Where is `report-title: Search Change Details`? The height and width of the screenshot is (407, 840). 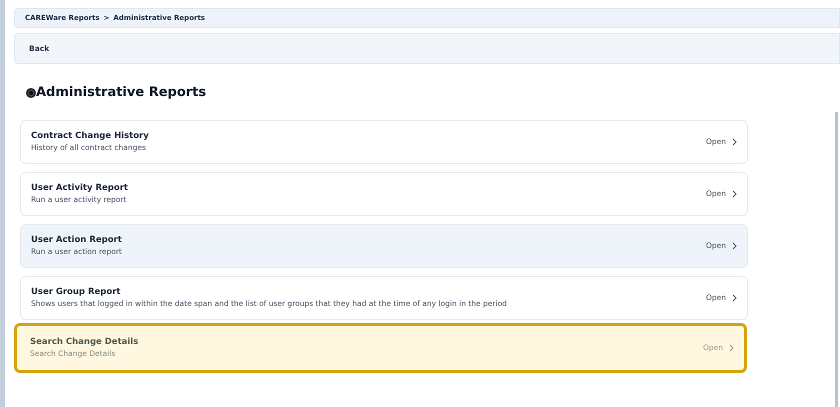 report-title: Search Change Details is located at coordinates (84, 342).